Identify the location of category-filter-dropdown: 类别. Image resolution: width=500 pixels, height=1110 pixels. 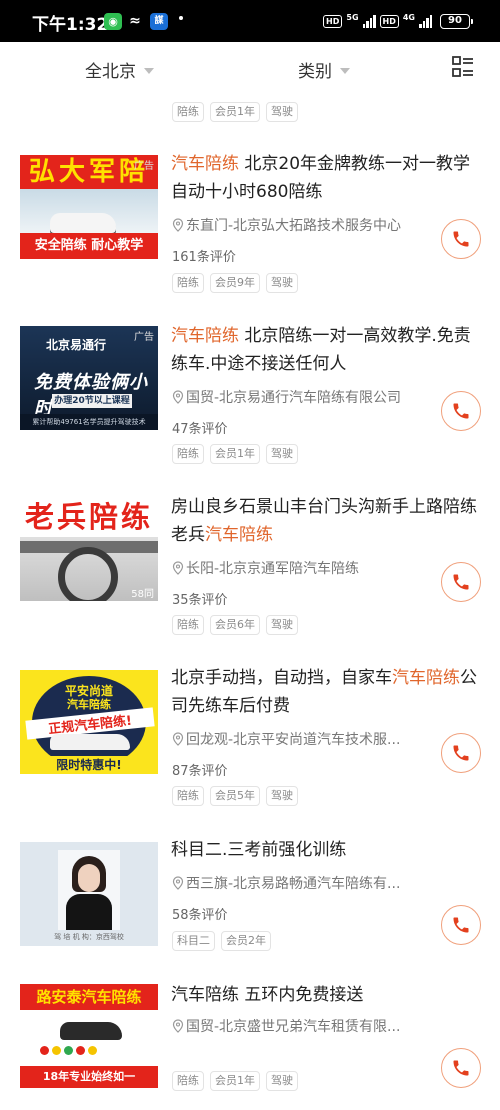
(324, 69).